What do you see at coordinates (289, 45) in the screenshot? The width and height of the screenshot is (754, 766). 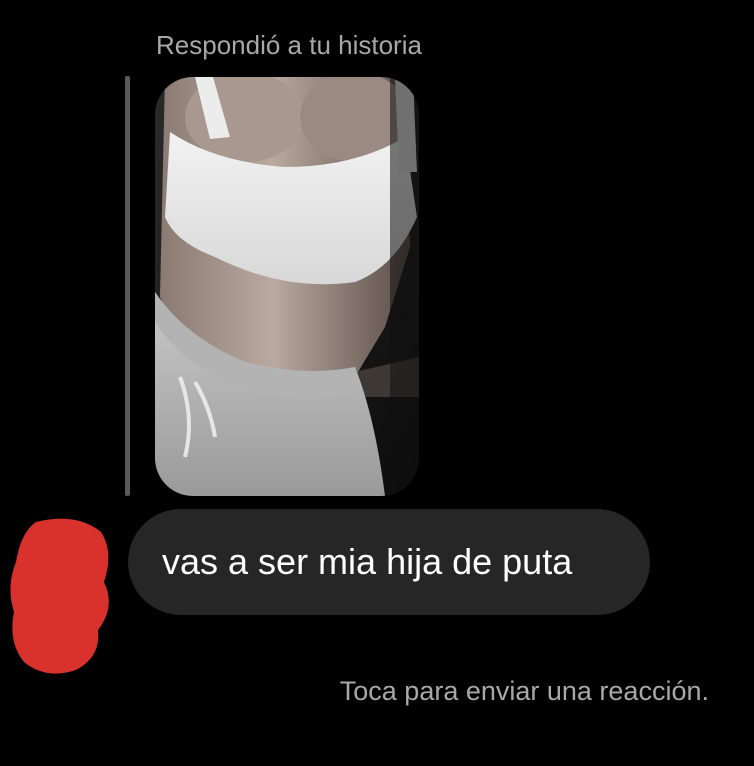 I see `story-reply-label: Respondió a tu historia` at bounding box center [289, 45].